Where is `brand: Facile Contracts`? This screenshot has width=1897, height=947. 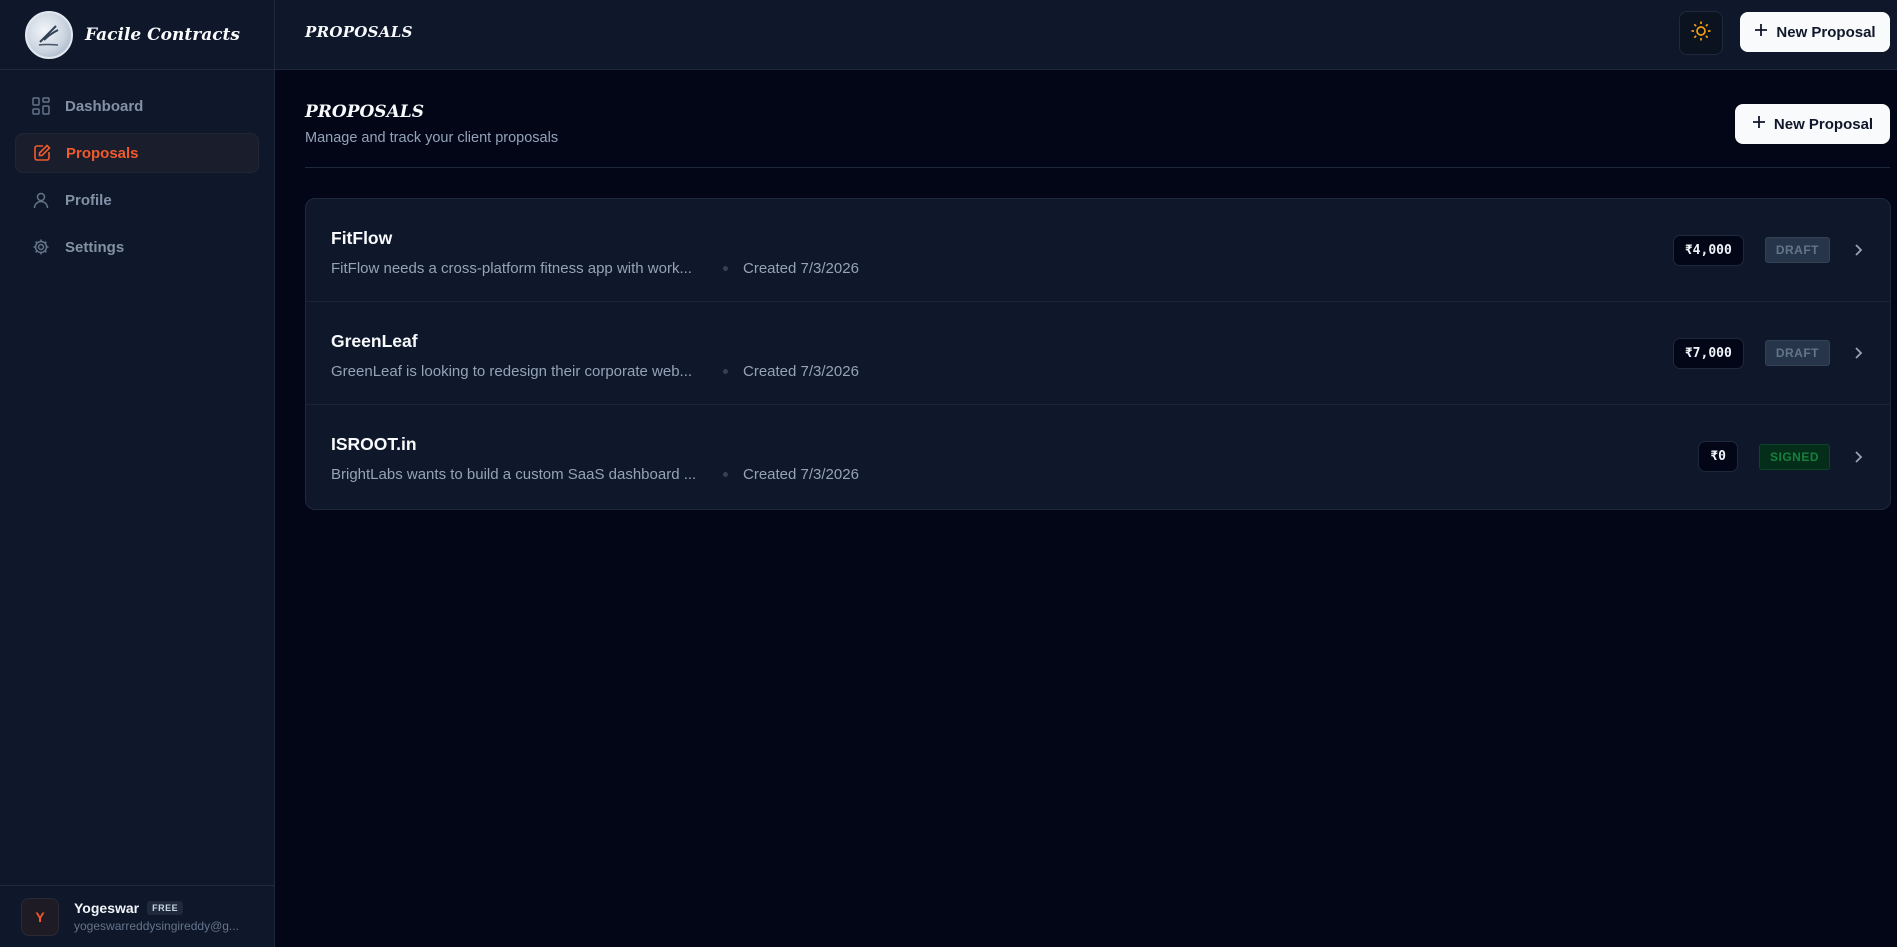
brand: Facile Contracts is located at coordinates (137, 35).